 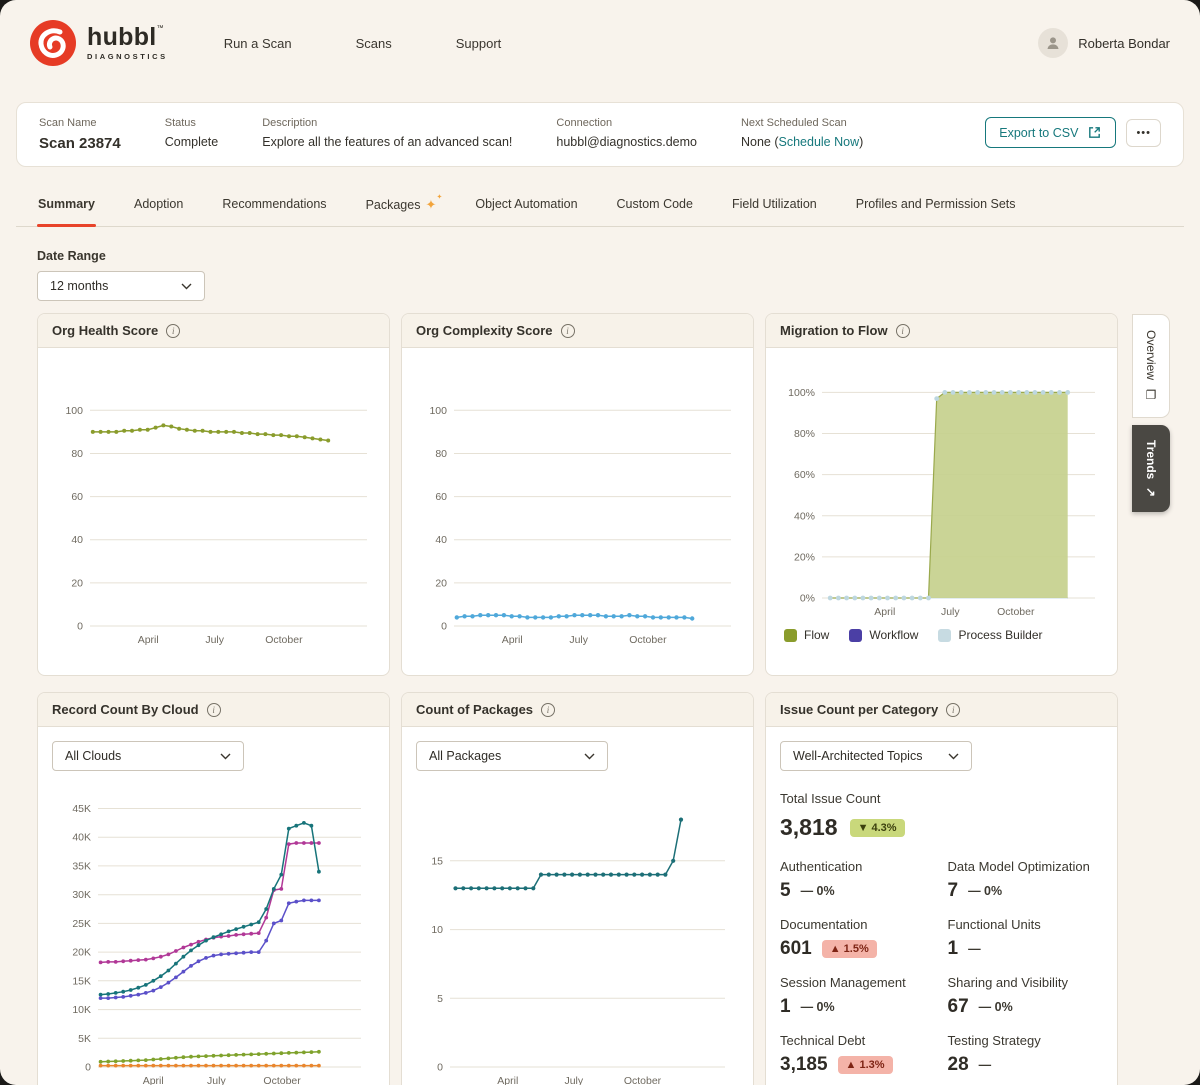 What do you see at coordinates (1104, 43) in the screenshot?
I see `user-menu: Roberta Bondar` at bounding box center [1104, 43].